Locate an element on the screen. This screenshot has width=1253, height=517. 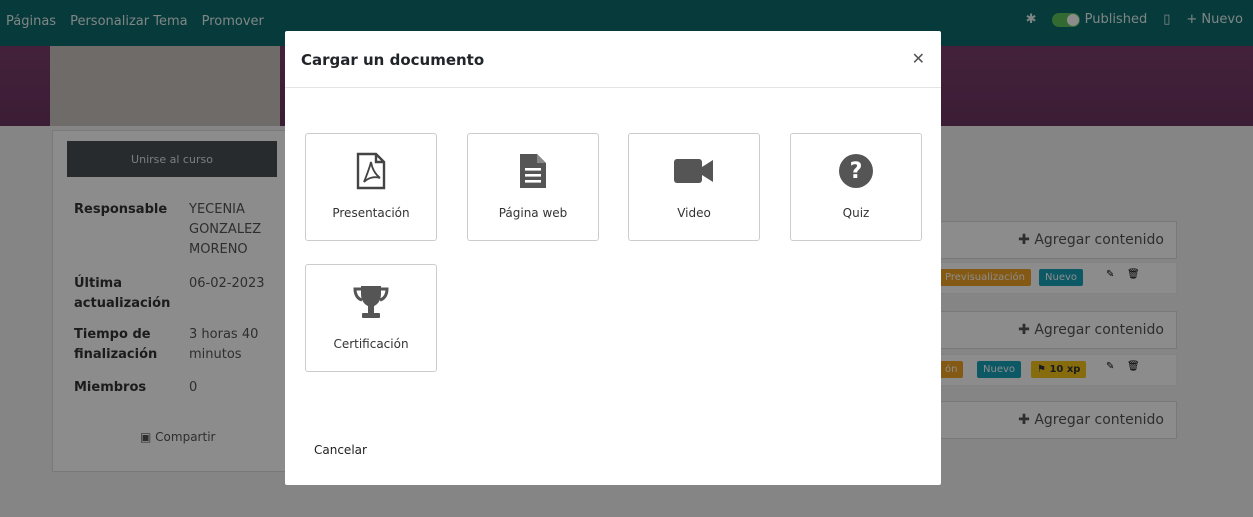
option-certification: Certificación is located at coordinates (371, 318).